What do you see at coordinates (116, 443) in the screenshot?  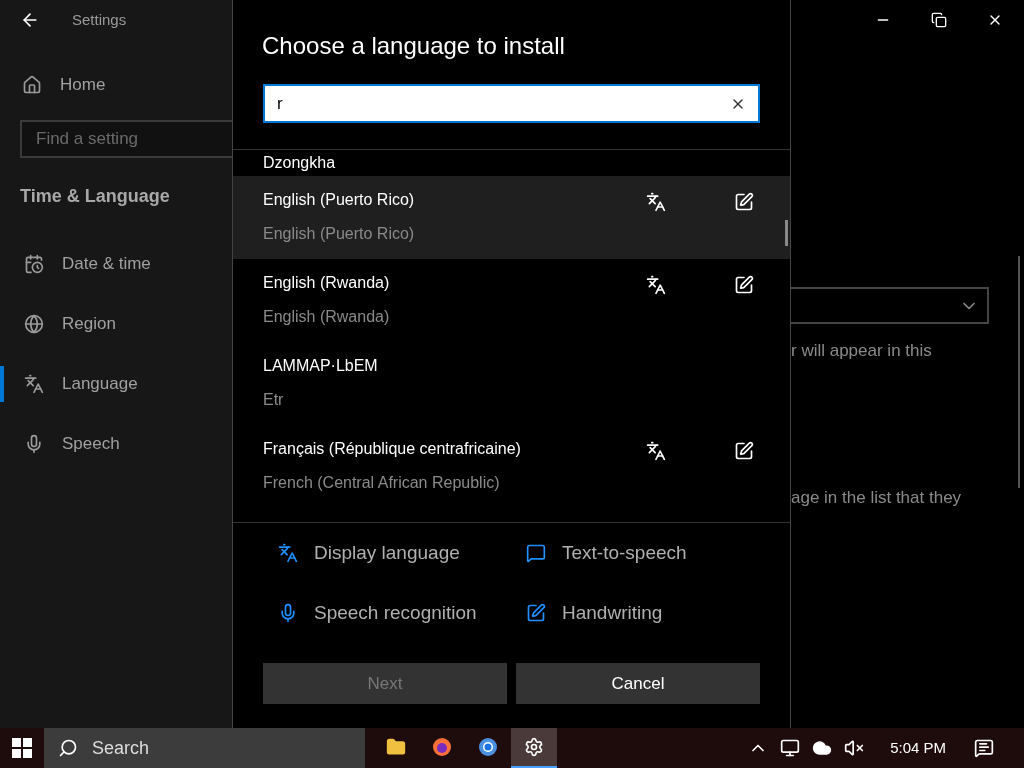 I see `nav-item: Speech` at bounding box center [116, 443].